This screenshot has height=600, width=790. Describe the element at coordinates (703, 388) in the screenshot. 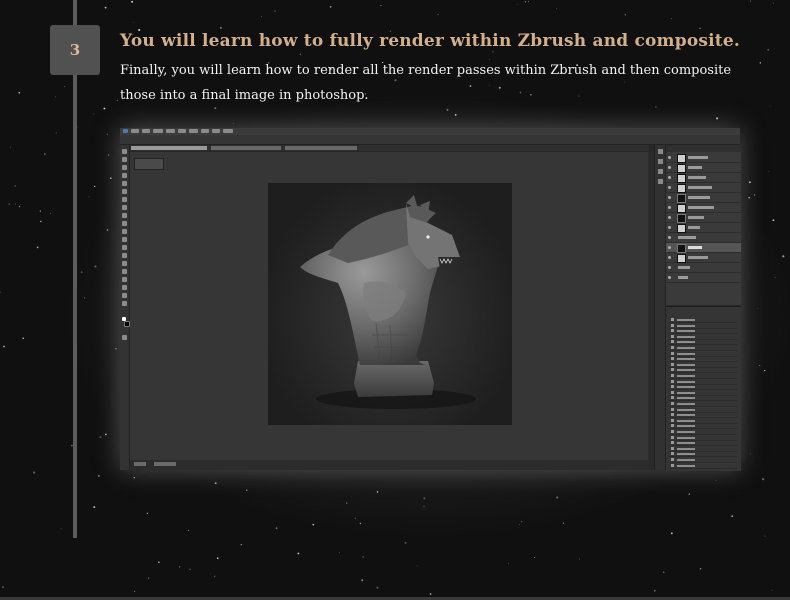

I see `ps-history-panel` at that location.